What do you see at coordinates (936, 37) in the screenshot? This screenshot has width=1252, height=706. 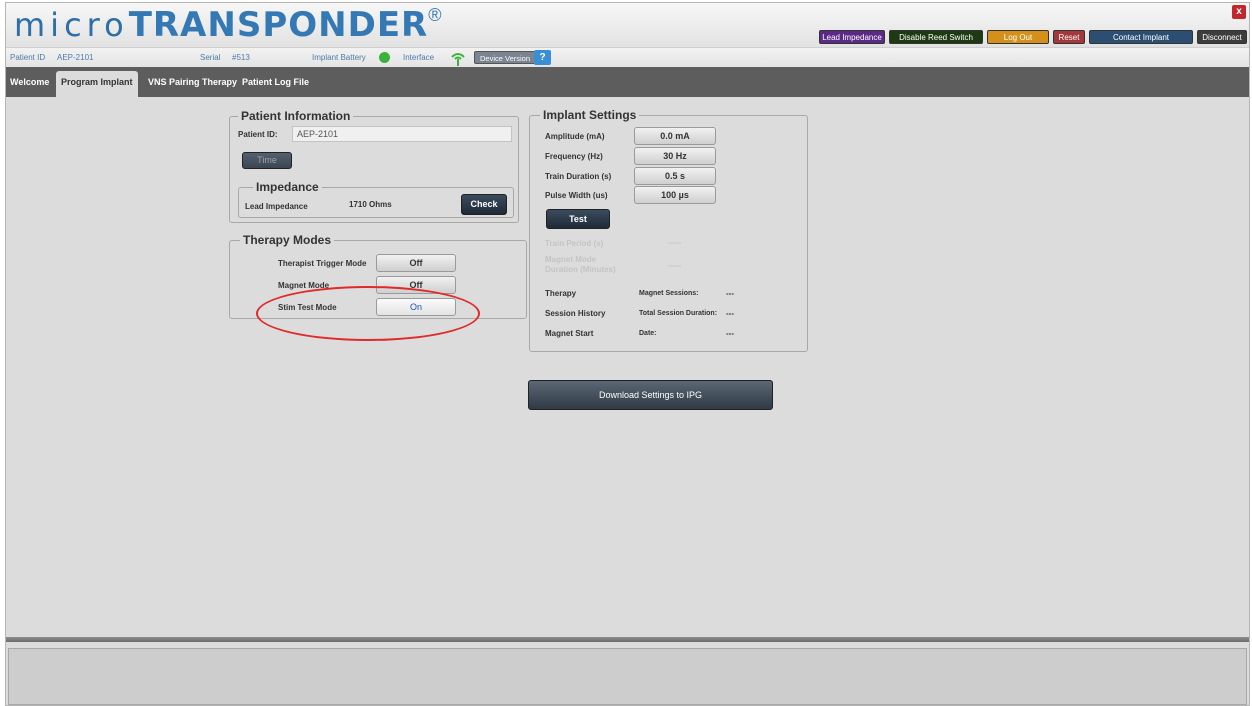 I see `disable-reed-switch-button: Disable Reed Switch` at bounding box center [936, 37].